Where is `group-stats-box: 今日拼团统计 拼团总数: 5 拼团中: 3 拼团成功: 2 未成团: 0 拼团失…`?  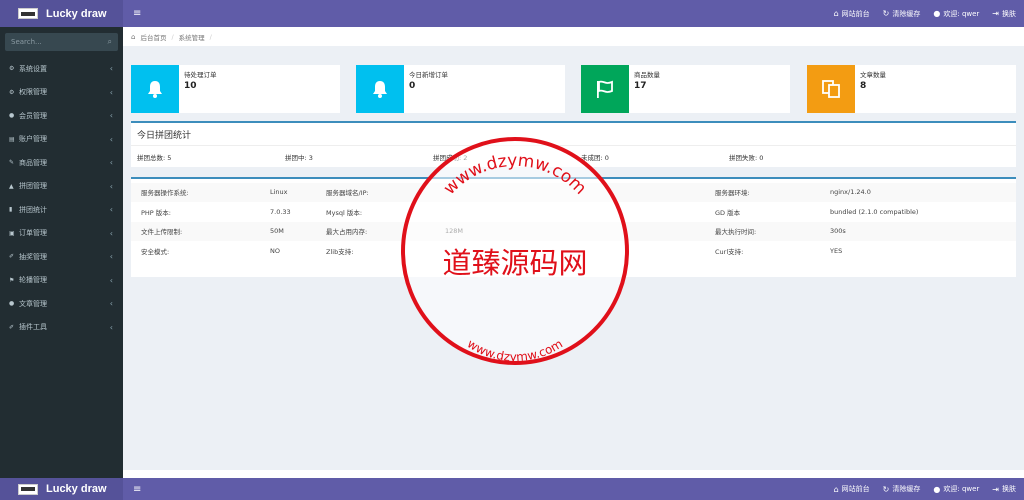
group-stats-box: 今日拼团统计 拼团总数: 5 拼团中: 3 拼团成功: 2 未成团: 0 拼团失… is located at coordinates (573, 144).